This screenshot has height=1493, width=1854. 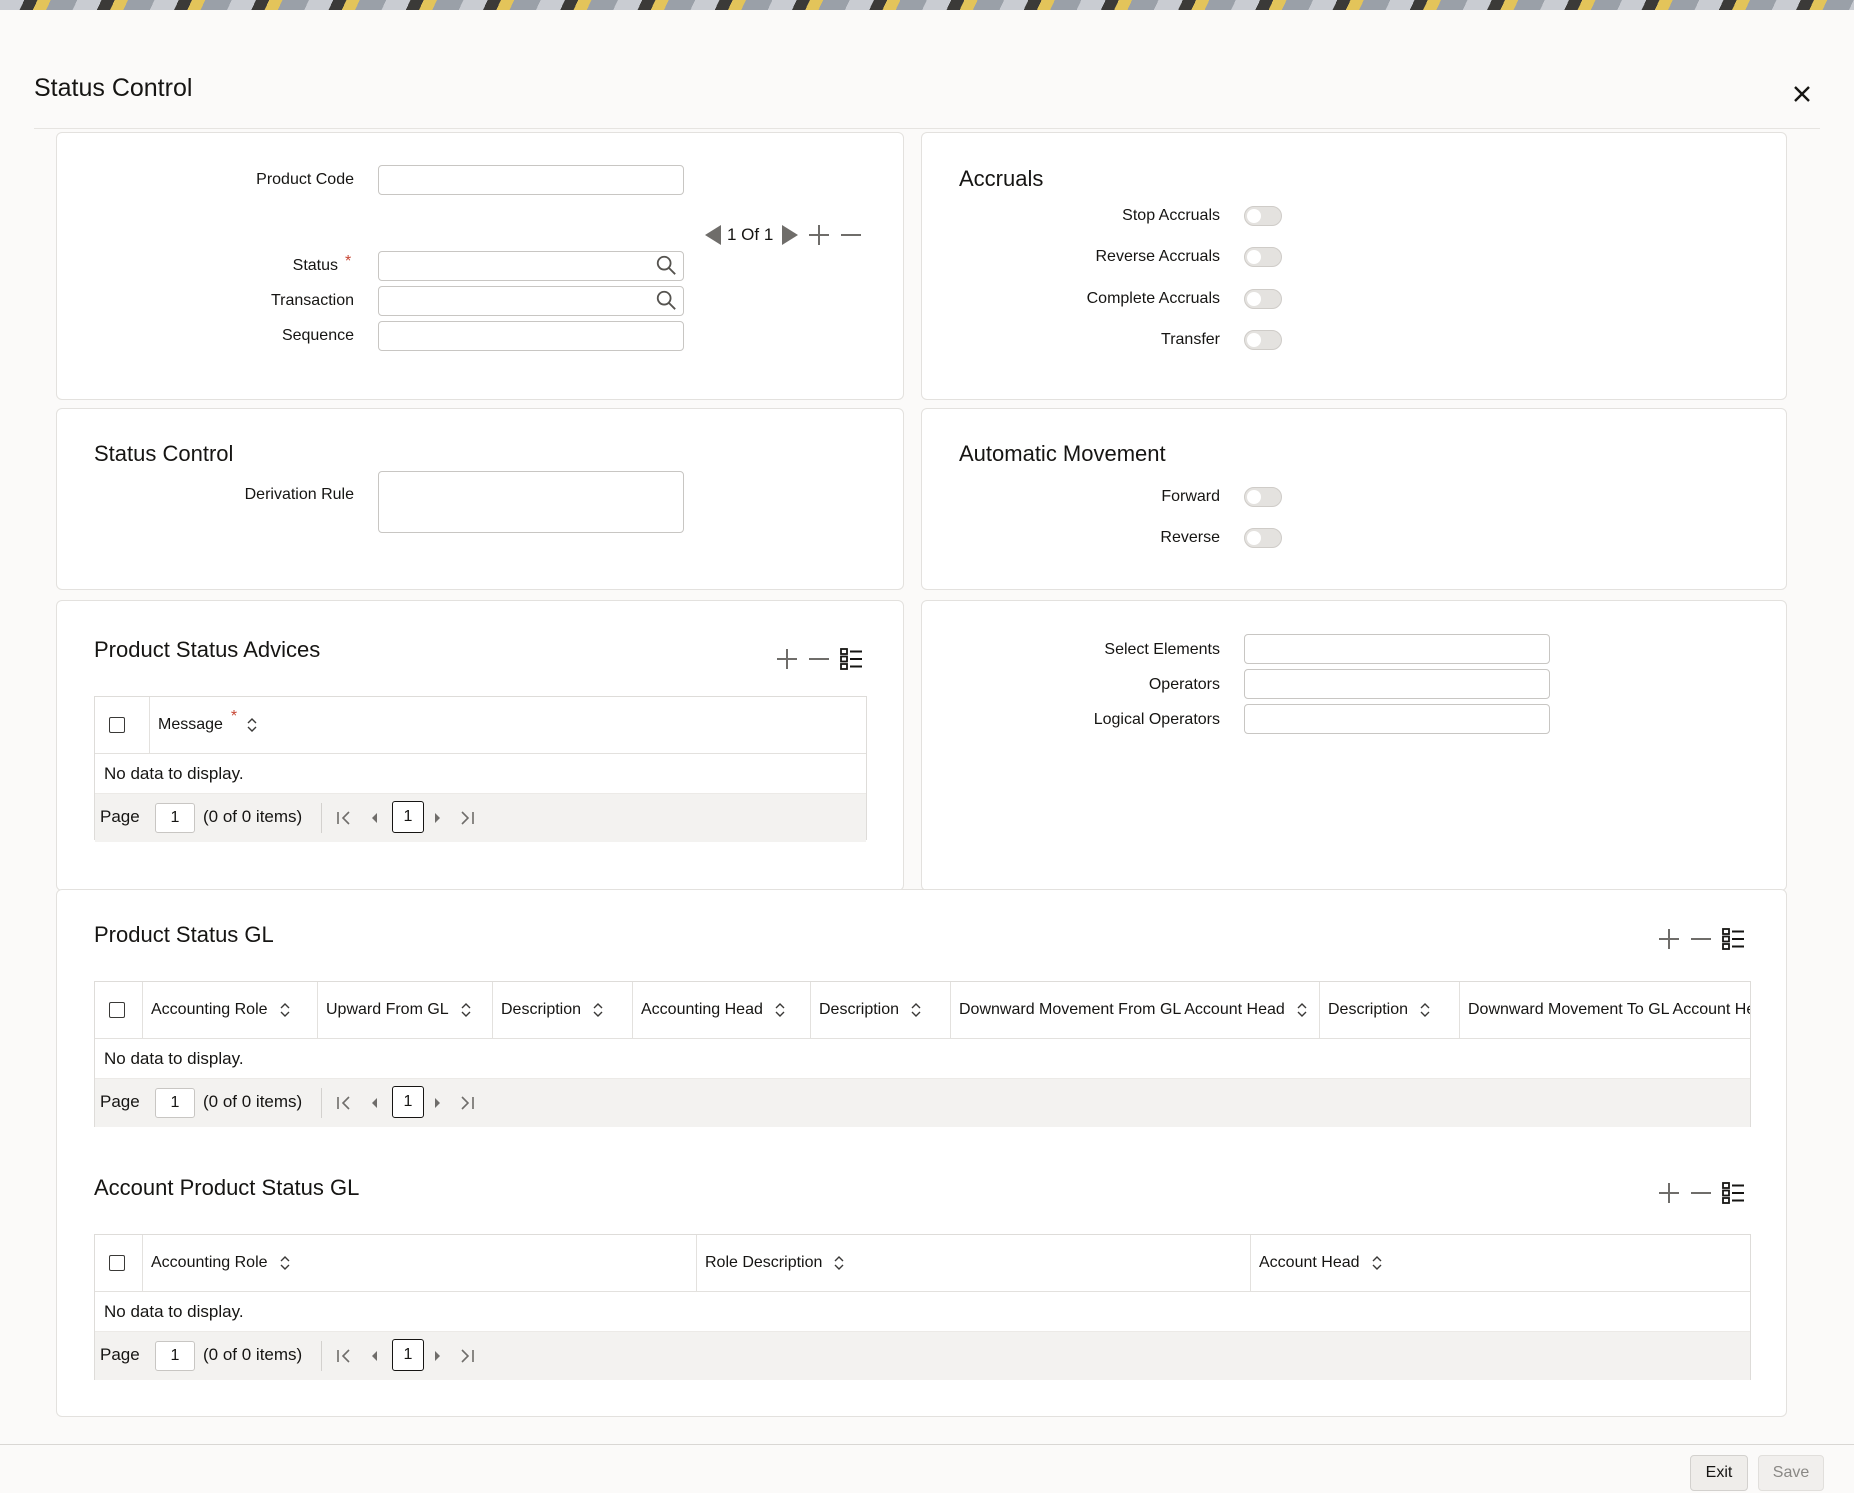 What do you see at coordinates (234, 716) in the screenshot?
I see `message-required-mark: *` at bounding box center [234, 716].